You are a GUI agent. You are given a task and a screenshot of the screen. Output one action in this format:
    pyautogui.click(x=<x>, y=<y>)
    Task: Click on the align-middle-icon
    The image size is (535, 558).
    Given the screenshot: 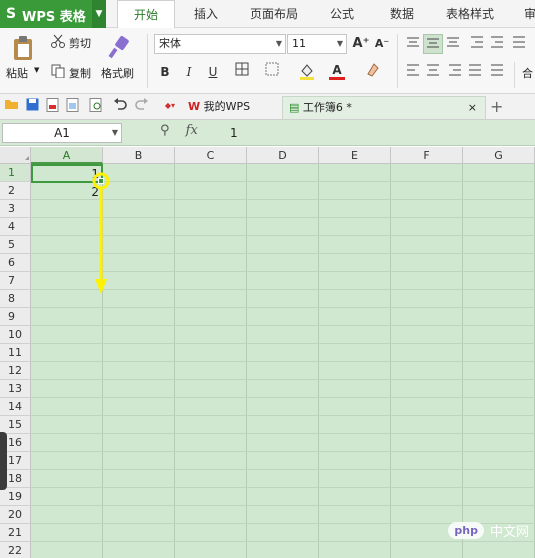 What is the action you would take?
    pyautogui.click(x=433, y=44)
    